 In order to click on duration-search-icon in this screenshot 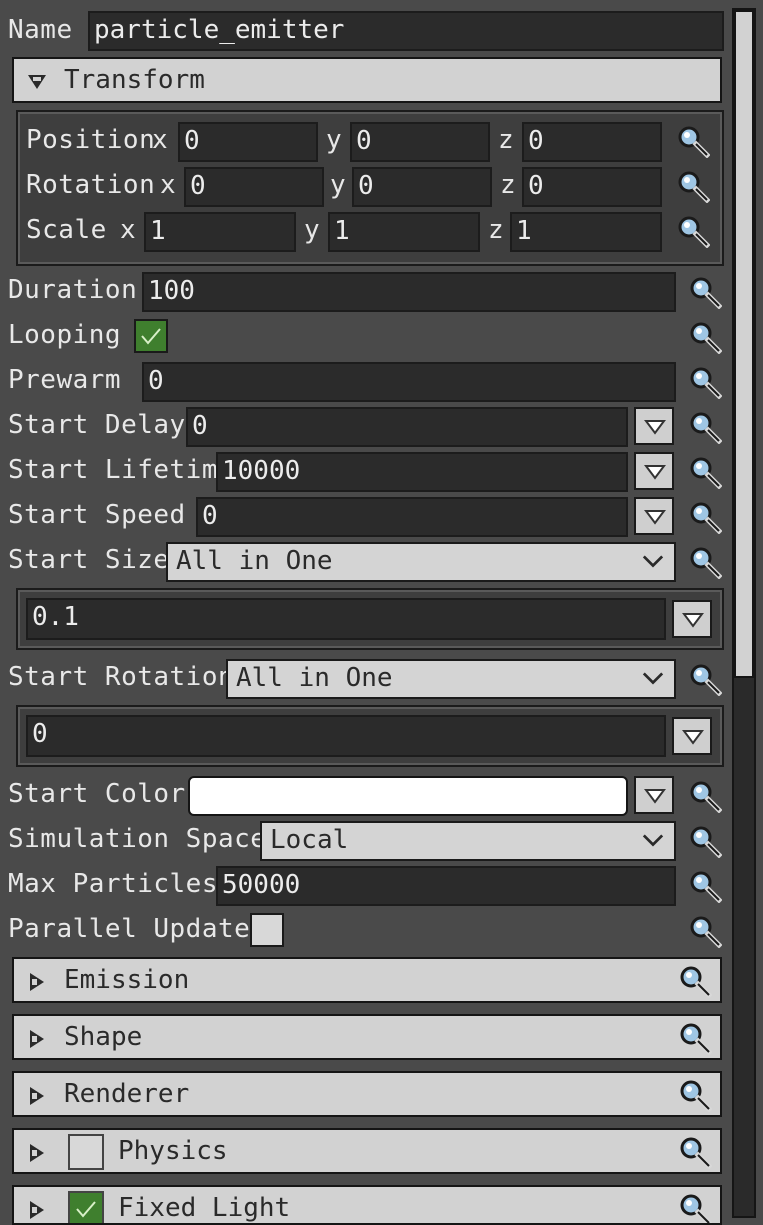, I will do `click(705, 292)`.